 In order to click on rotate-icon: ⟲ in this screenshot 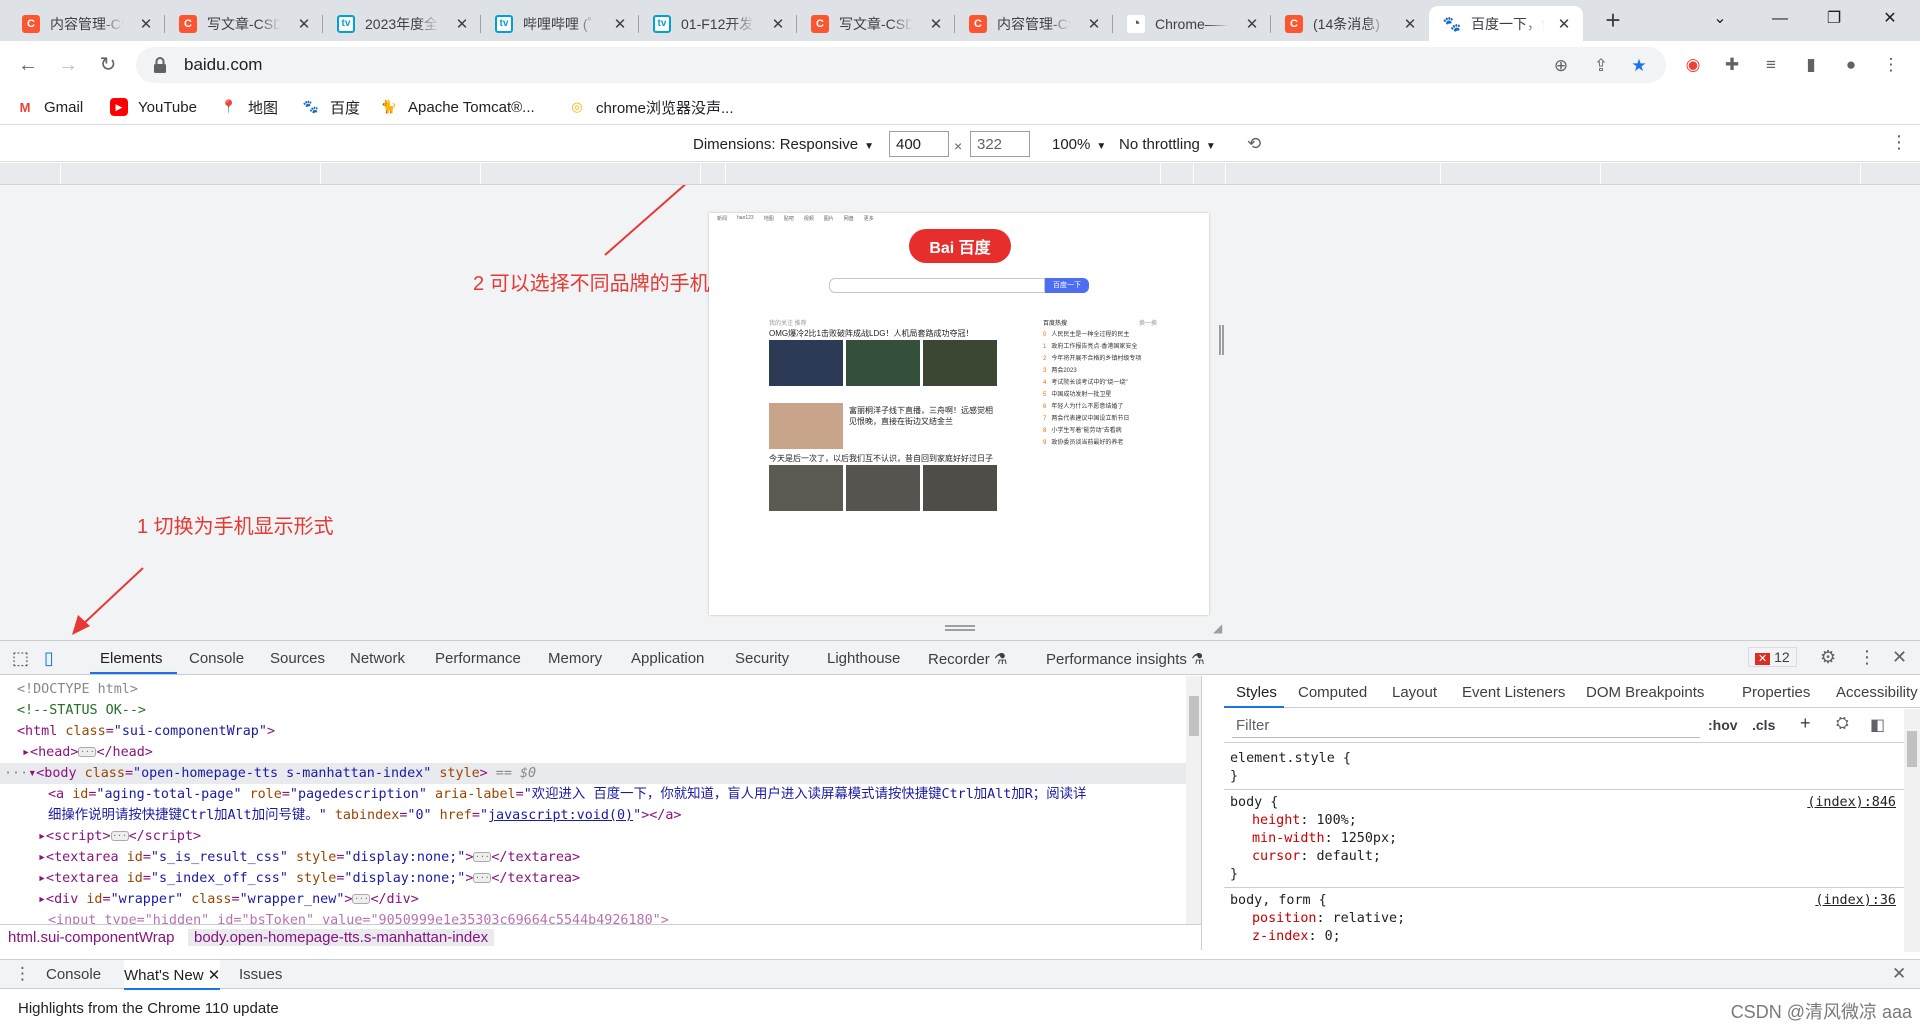, I will do `click(1254, 144)`.